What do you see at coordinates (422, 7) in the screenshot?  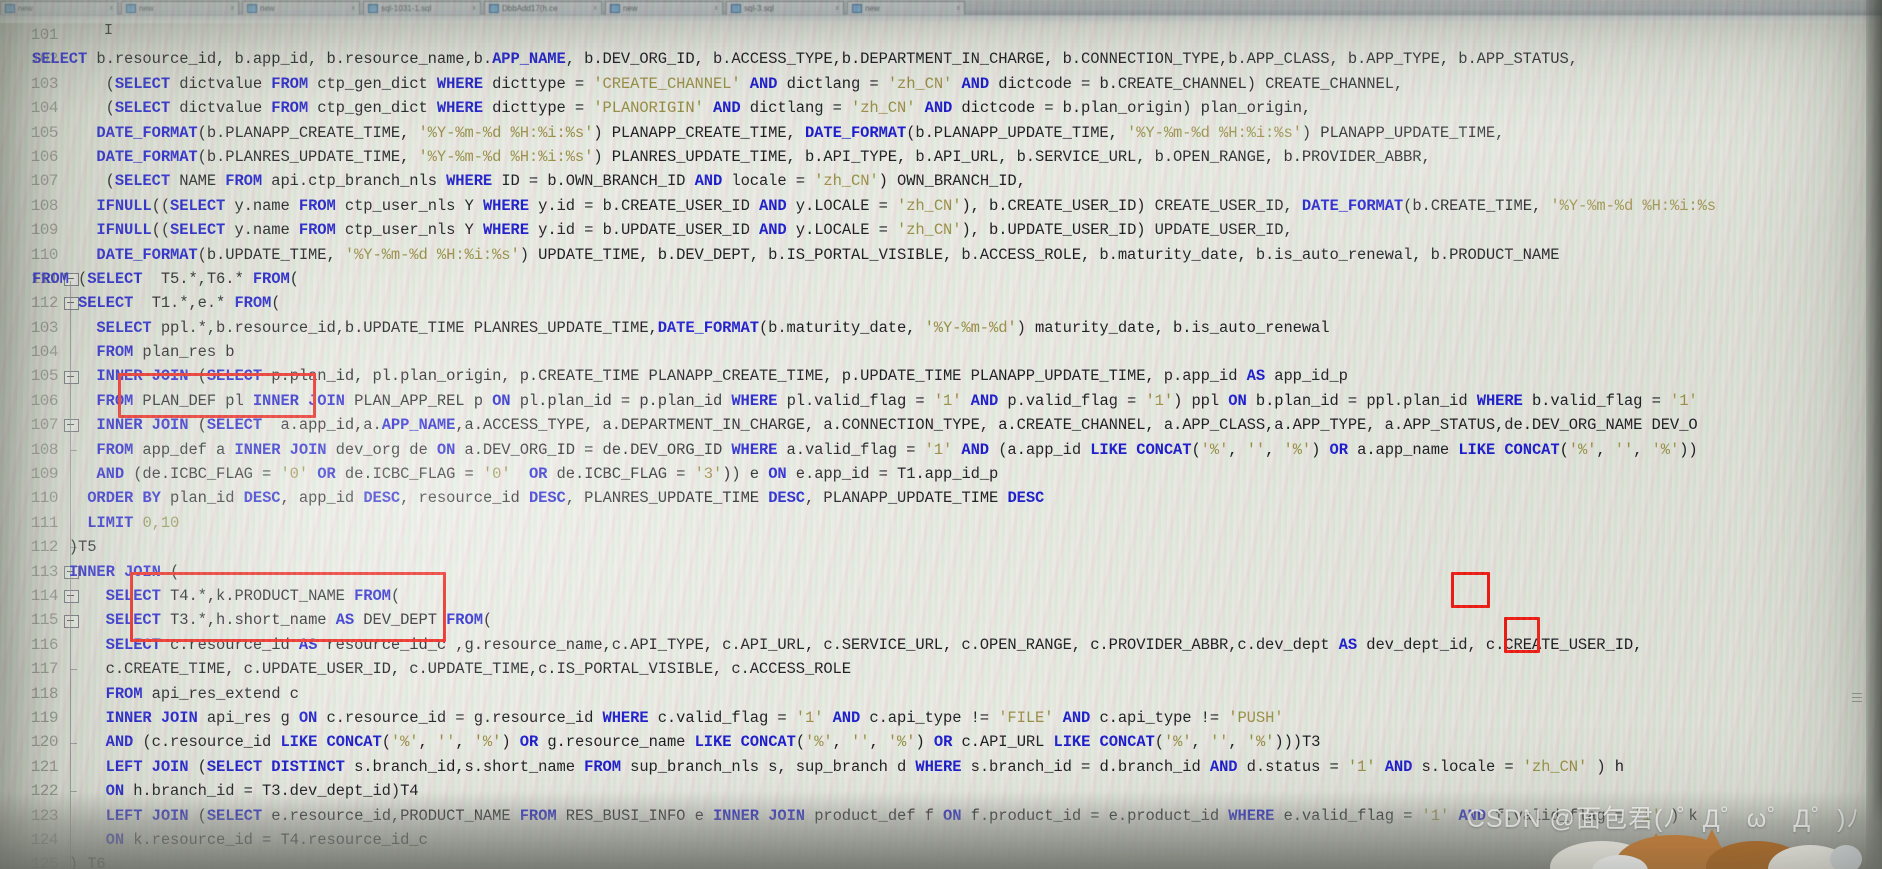 I see `editor-tab: sql-1031-1.sql x` at bounding box center [422, 7].